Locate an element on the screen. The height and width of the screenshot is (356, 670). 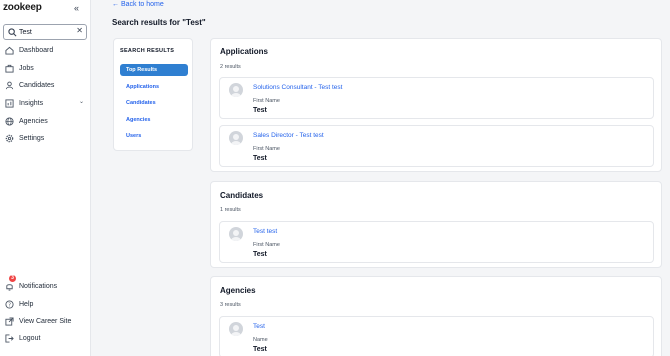
page-title: Search results for "Test" is located at coordinates (159, 22).